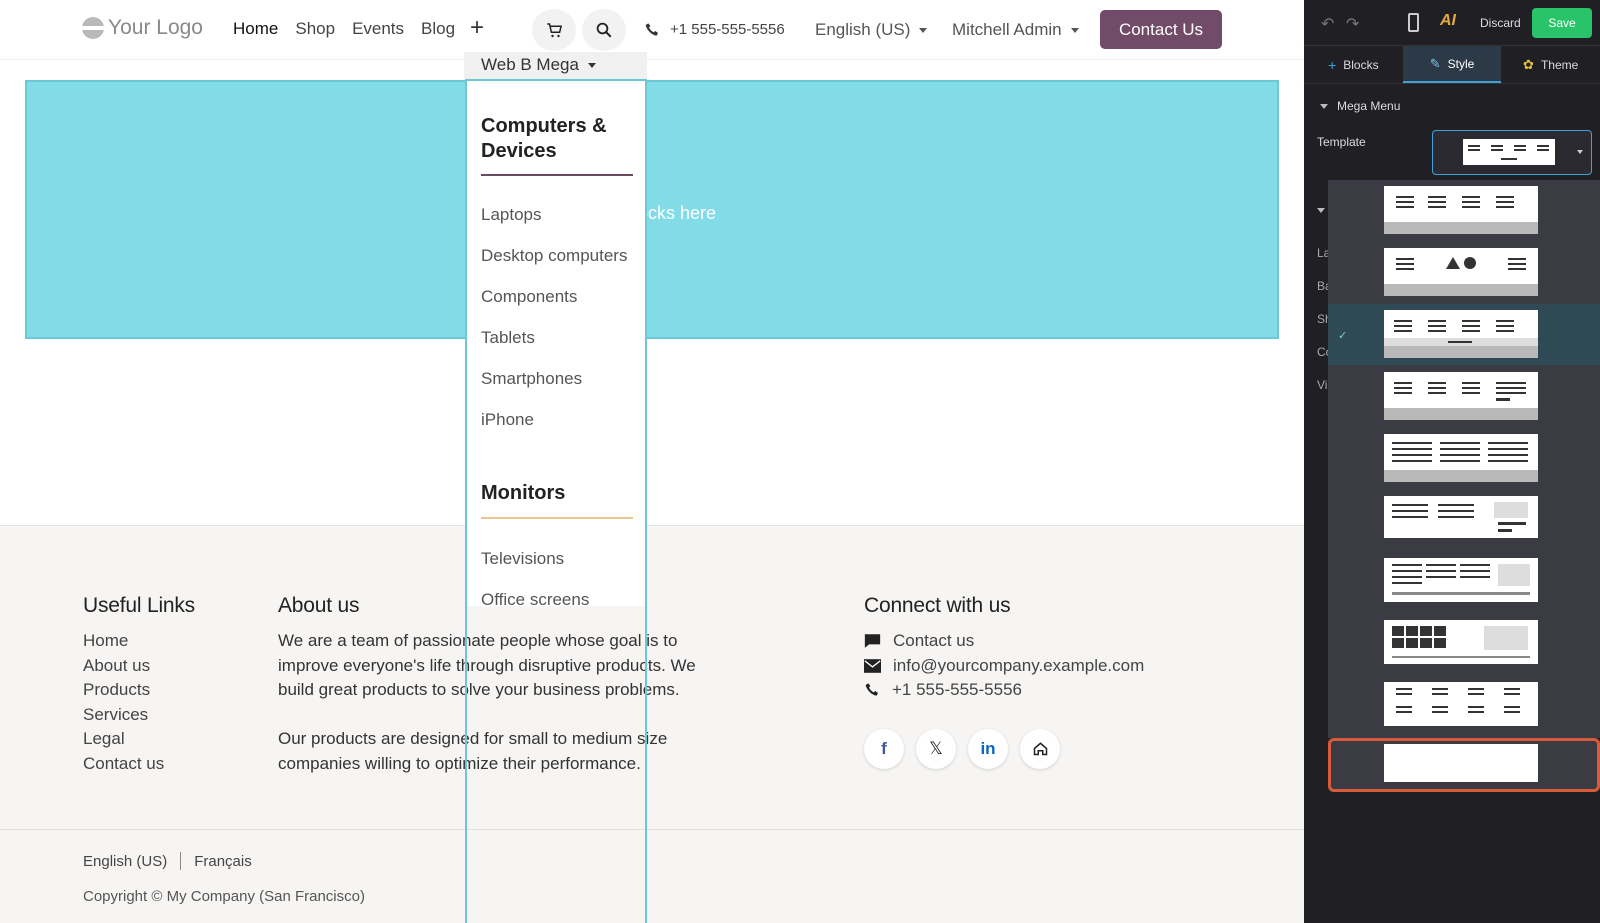  What do you see at coordinates (872, 666) in the screenshot?
I see `envelope-icon` at bounding box center [872, 666].